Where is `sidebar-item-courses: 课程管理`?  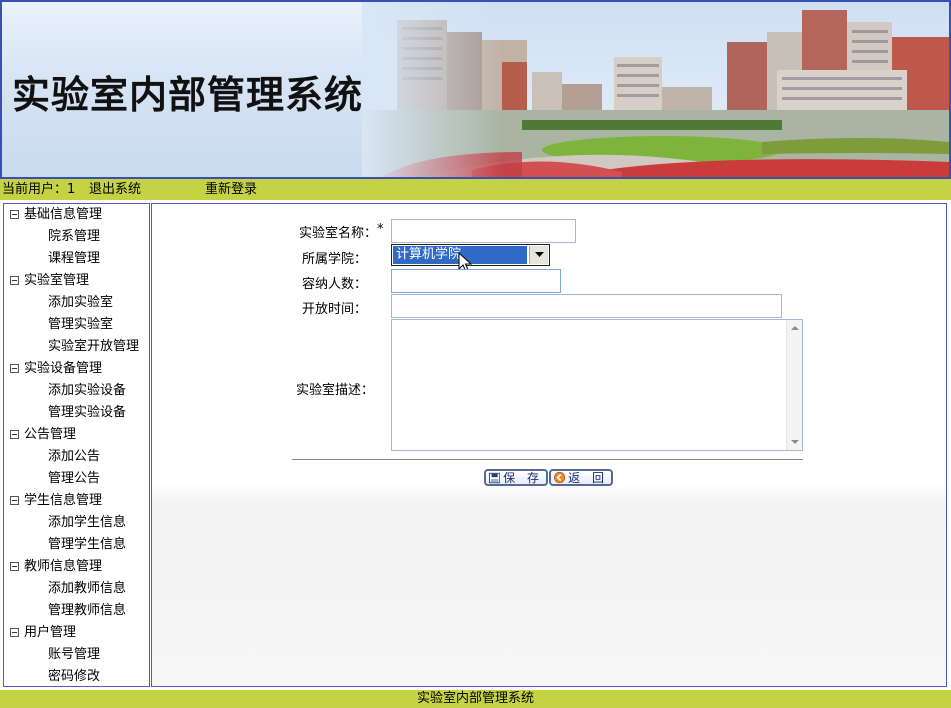 sidebar-item-courses: 课程管理 is located at coordinates (76, 259).